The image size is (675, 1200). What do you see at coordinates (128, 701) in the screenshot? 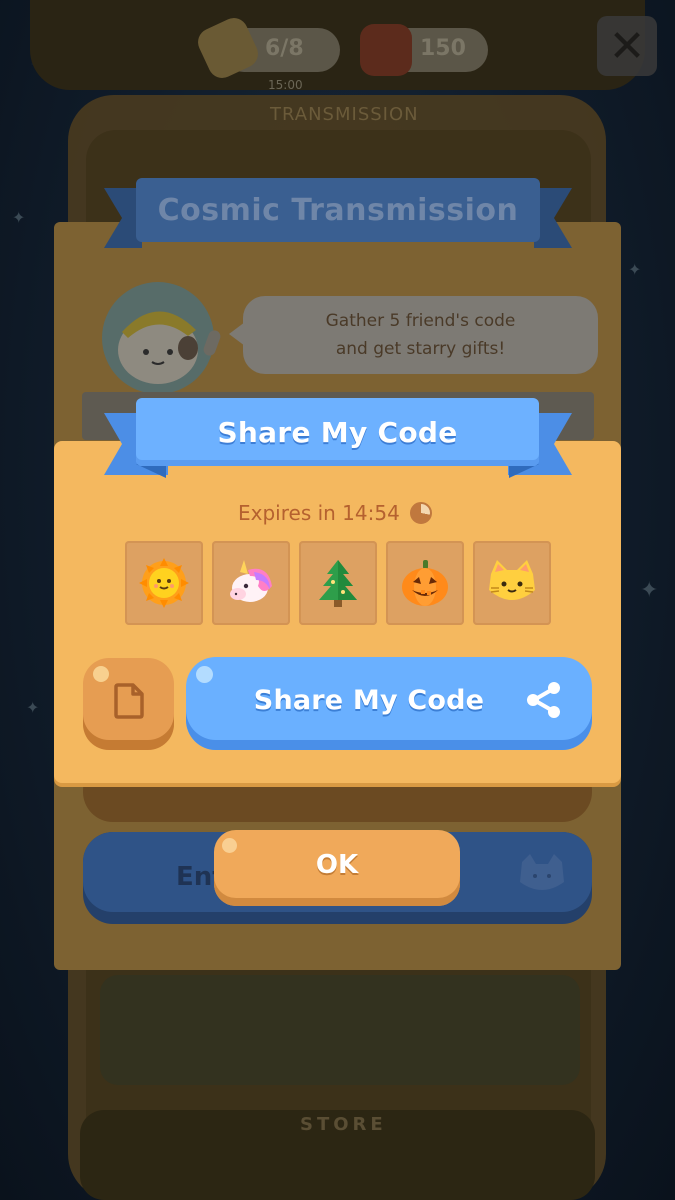
I see `copy-icon` at bounding box center [128, 701].